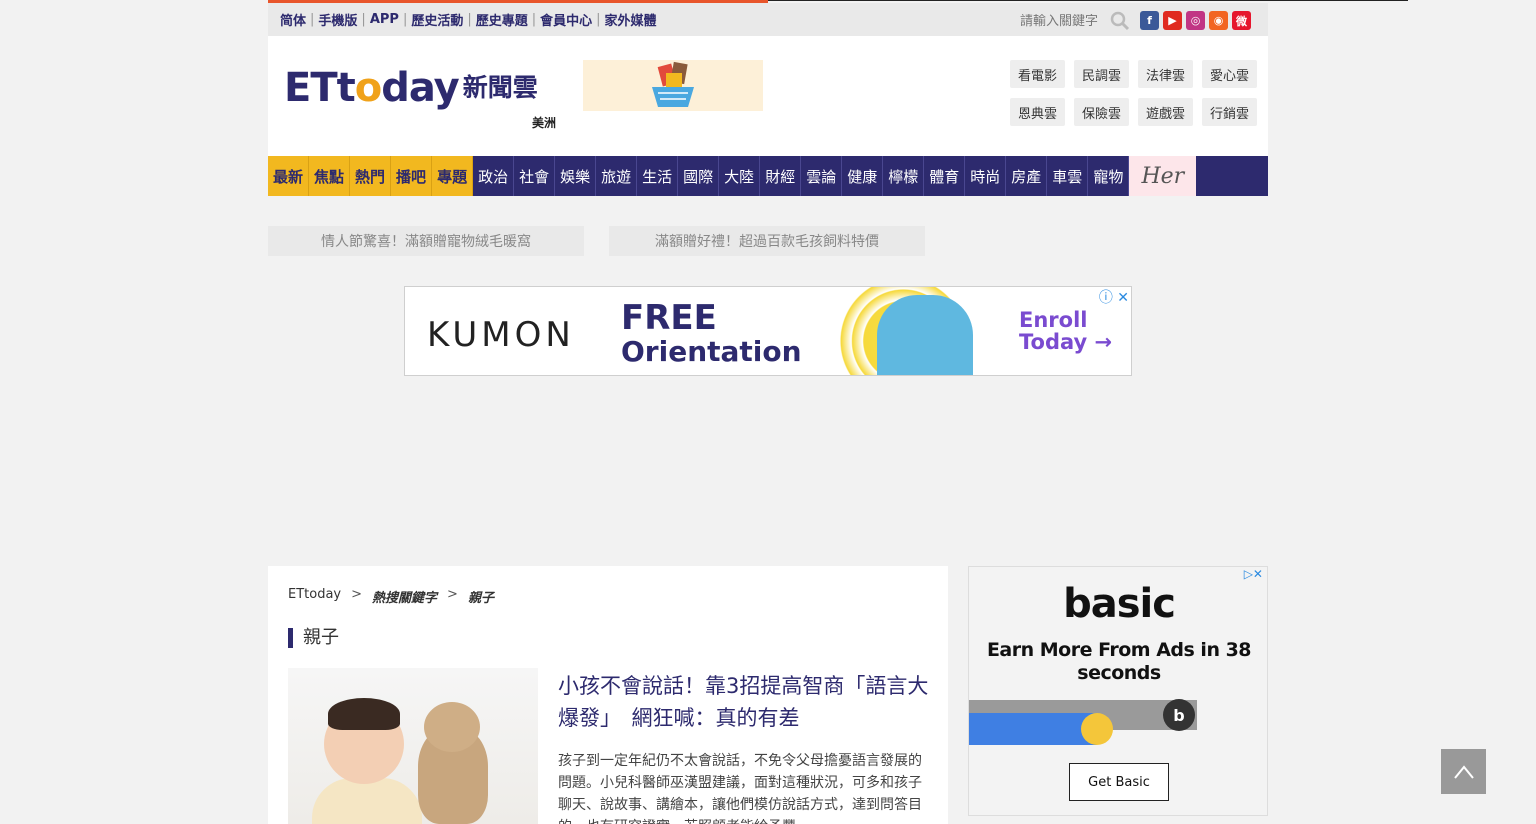  I want to click on ad-cta: Enroll Today →, so click(1065, 331).